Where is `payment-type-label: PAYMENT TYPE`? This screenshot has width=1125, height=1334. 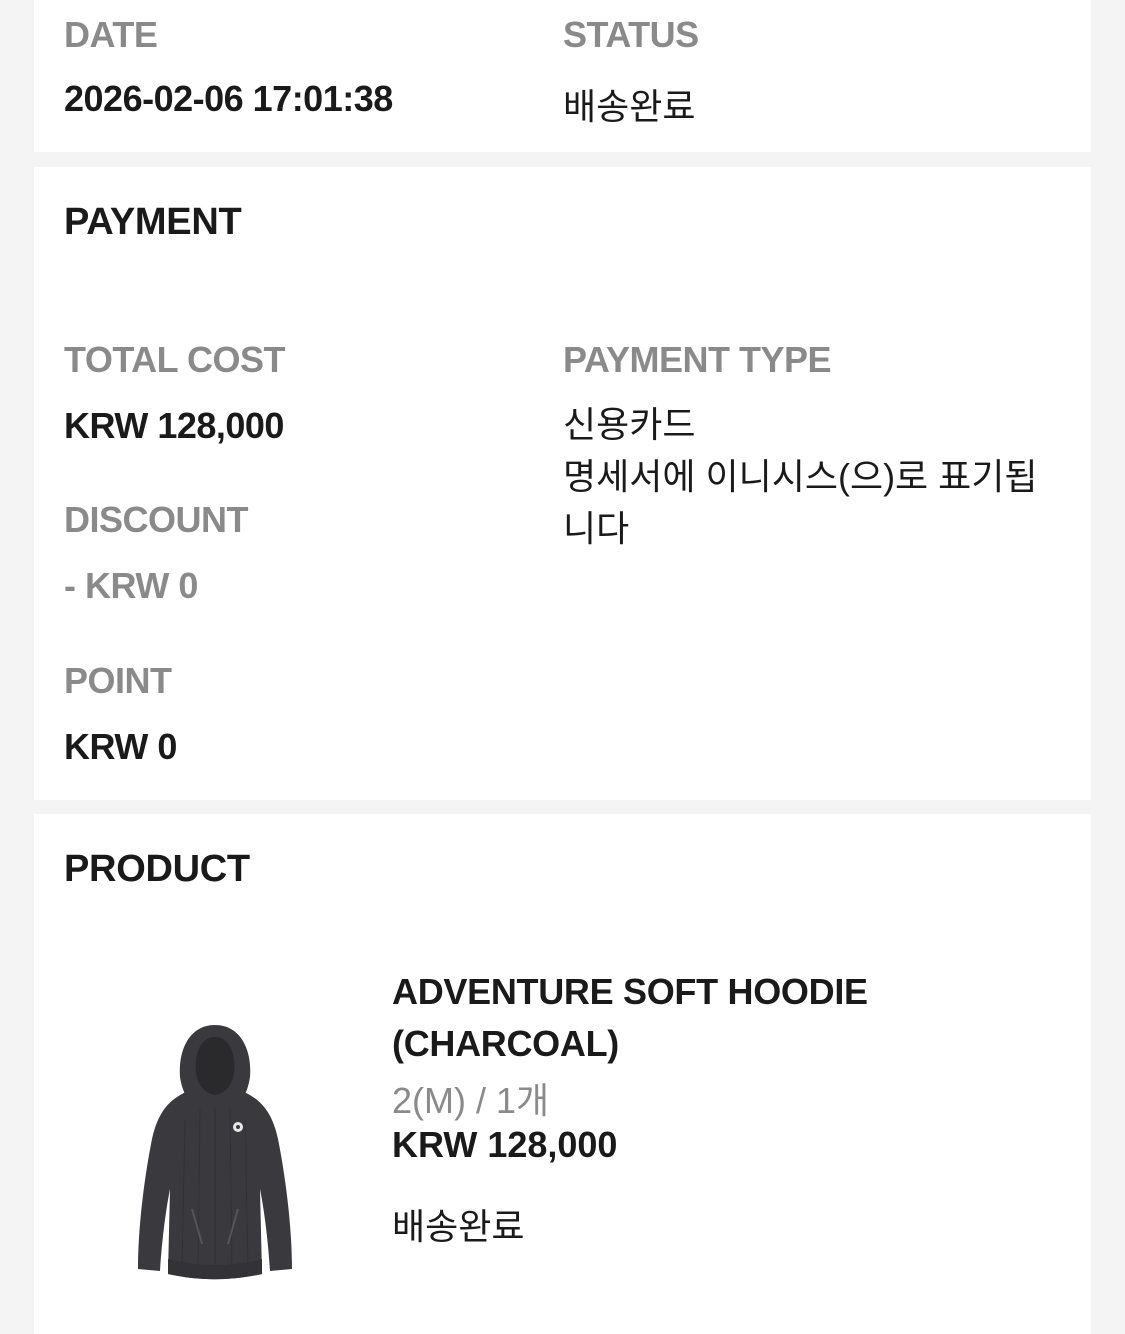 payment-type-label: PAYMENT TYPE is located at coordinates (697, 359).